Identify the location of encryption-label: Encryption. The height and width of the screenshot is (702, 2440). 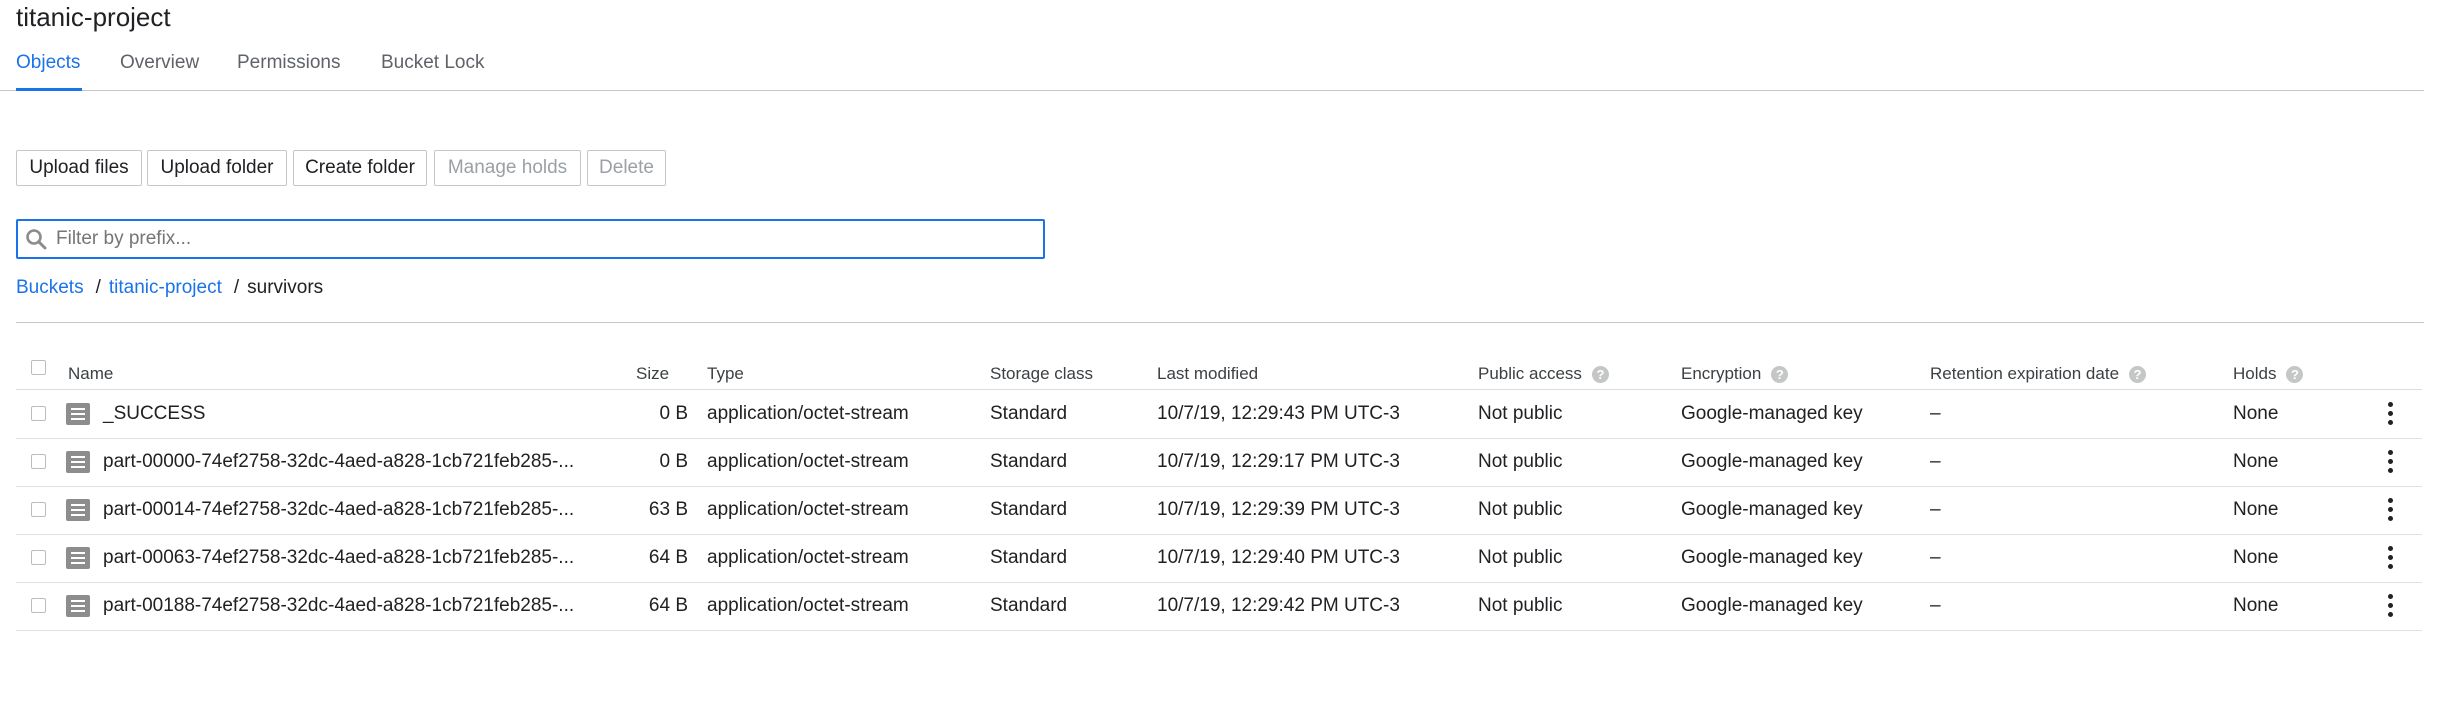
(1721, 373).